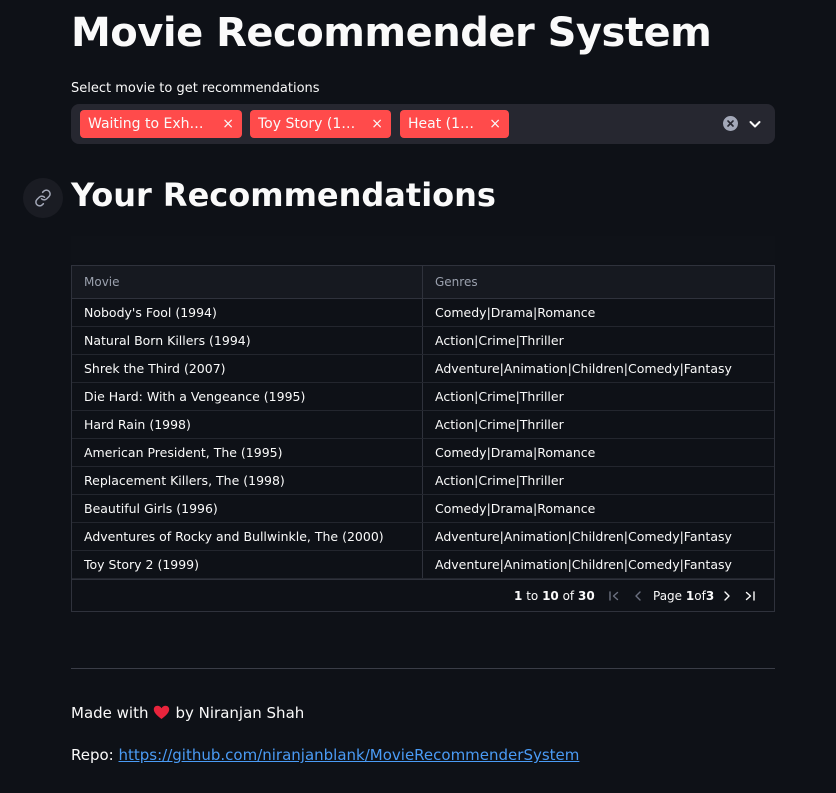 The height and width of the screenshot is (793, 836). I want to click on movie-cell: Replacement Killers, The (1998), so click(184, 480).